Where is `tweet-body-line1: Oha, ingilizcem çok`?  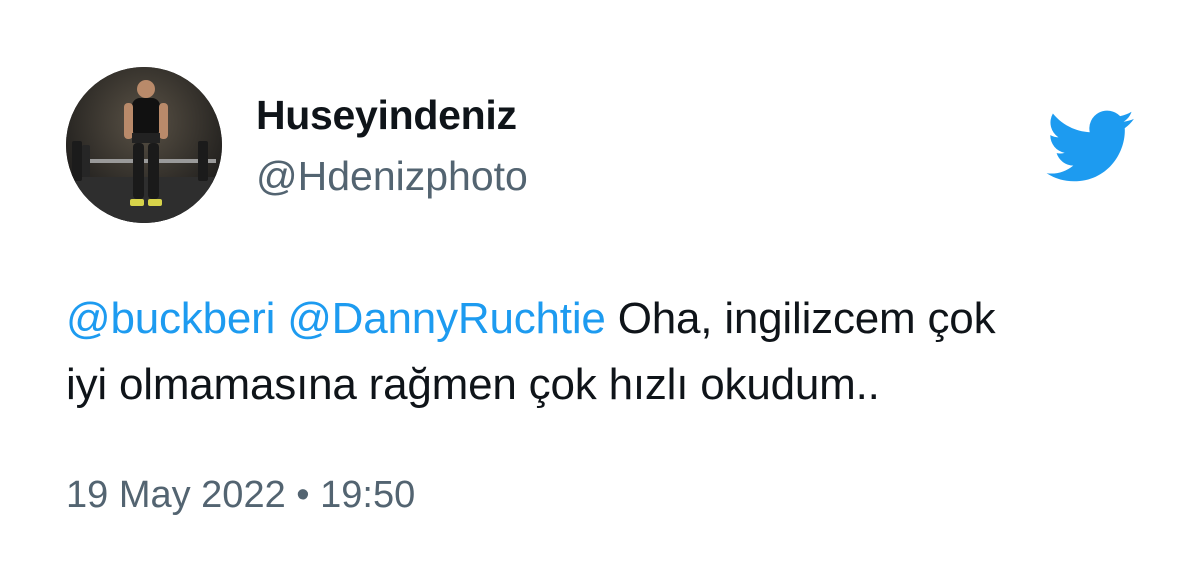 tweet-body-line1: Oha, ingilizcem çok is located at coordinates (806, 318).